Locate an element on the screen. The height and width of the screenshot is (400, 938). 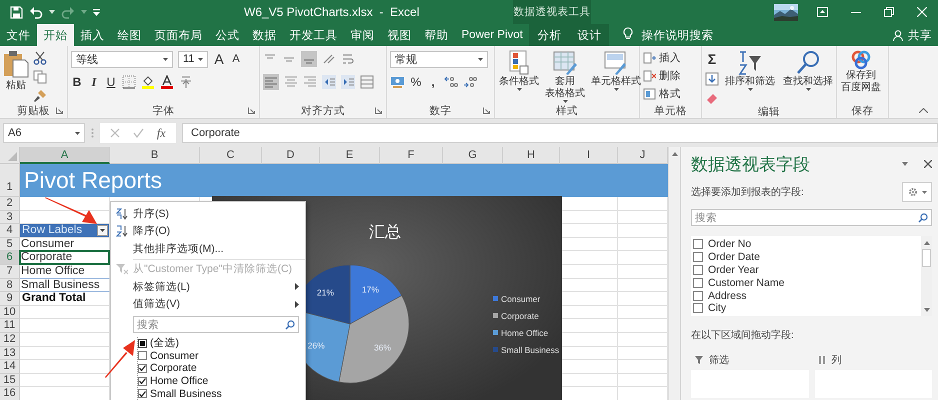
text-orientation-icon is located at coordinates (329, 59).